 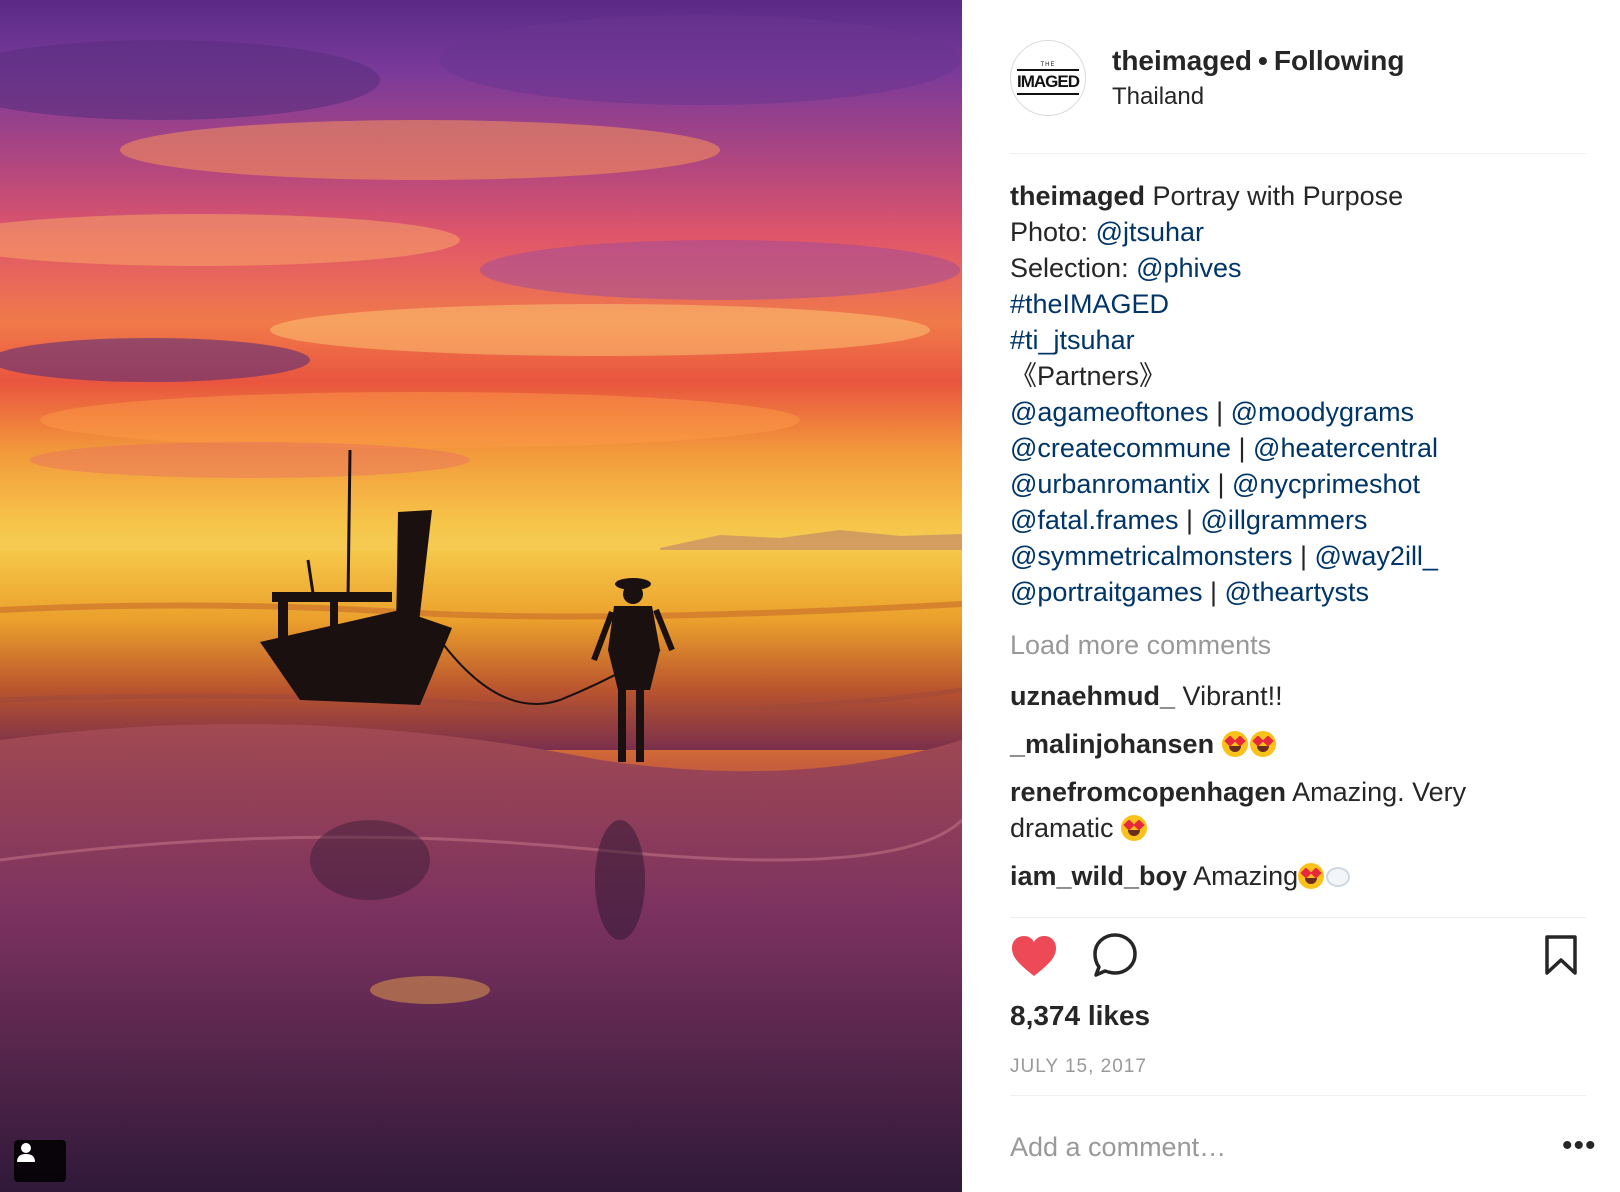 I want to click on photo-credit-link: @jtsuhar, so click(x=1150, y=232).